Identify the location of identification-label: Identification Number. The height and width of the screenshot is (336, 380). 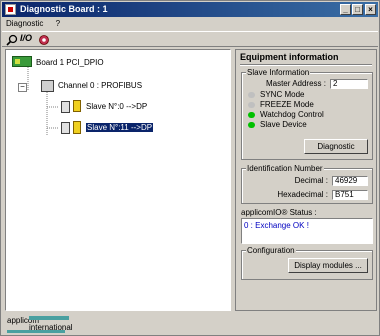
(285, 168).